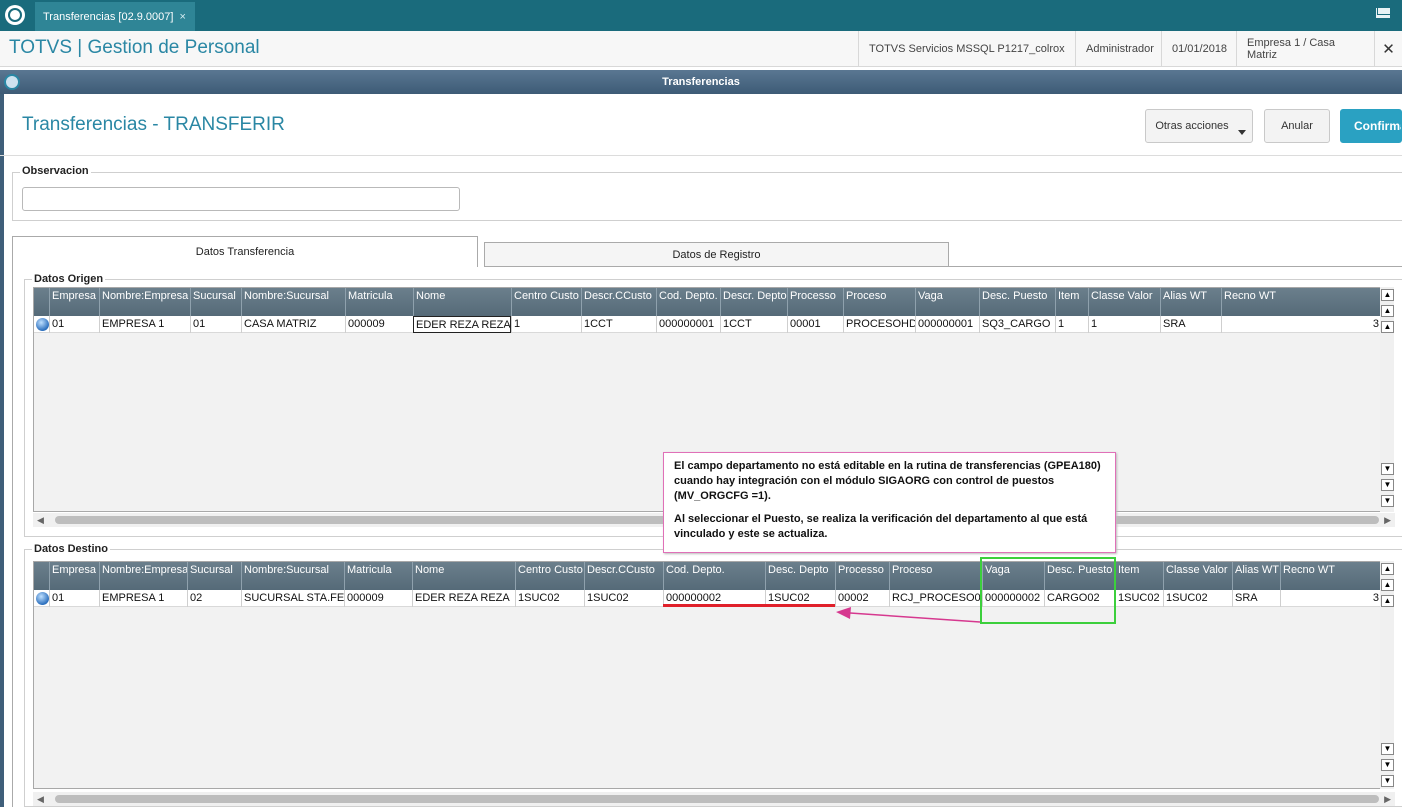 Image resolution: width=1402 pixels, height=807 pixels. Describe the element at coordinates (1387, 399) in the screenshot. I see `origin-vscroll: ▲ ▲ ▲ ▼ ▼ ▼` at that location.